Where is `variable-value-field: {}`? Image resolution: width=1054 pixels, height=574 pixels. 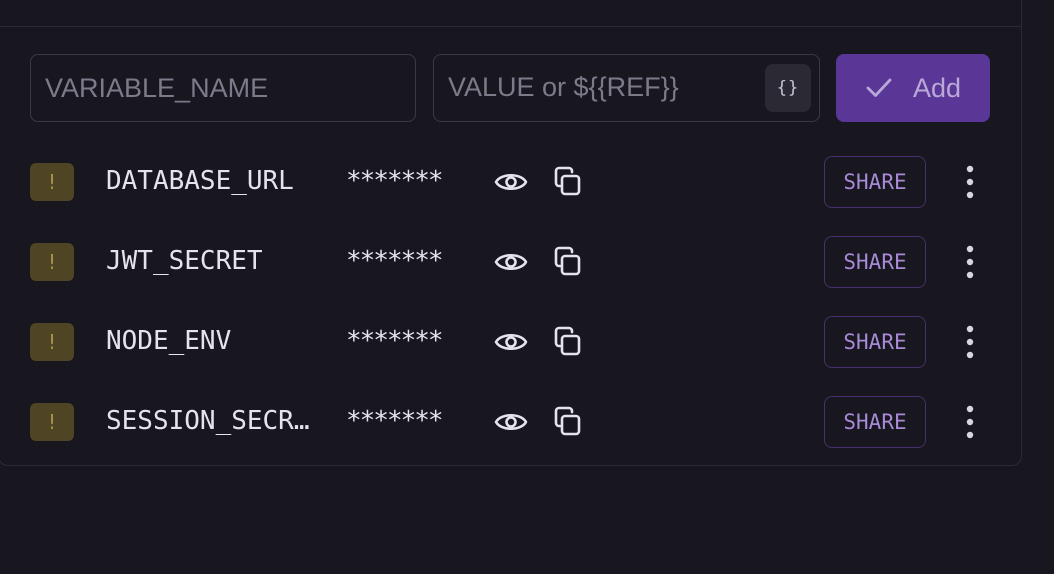 variable-value-field: {} is located at coordinates (626, 88).